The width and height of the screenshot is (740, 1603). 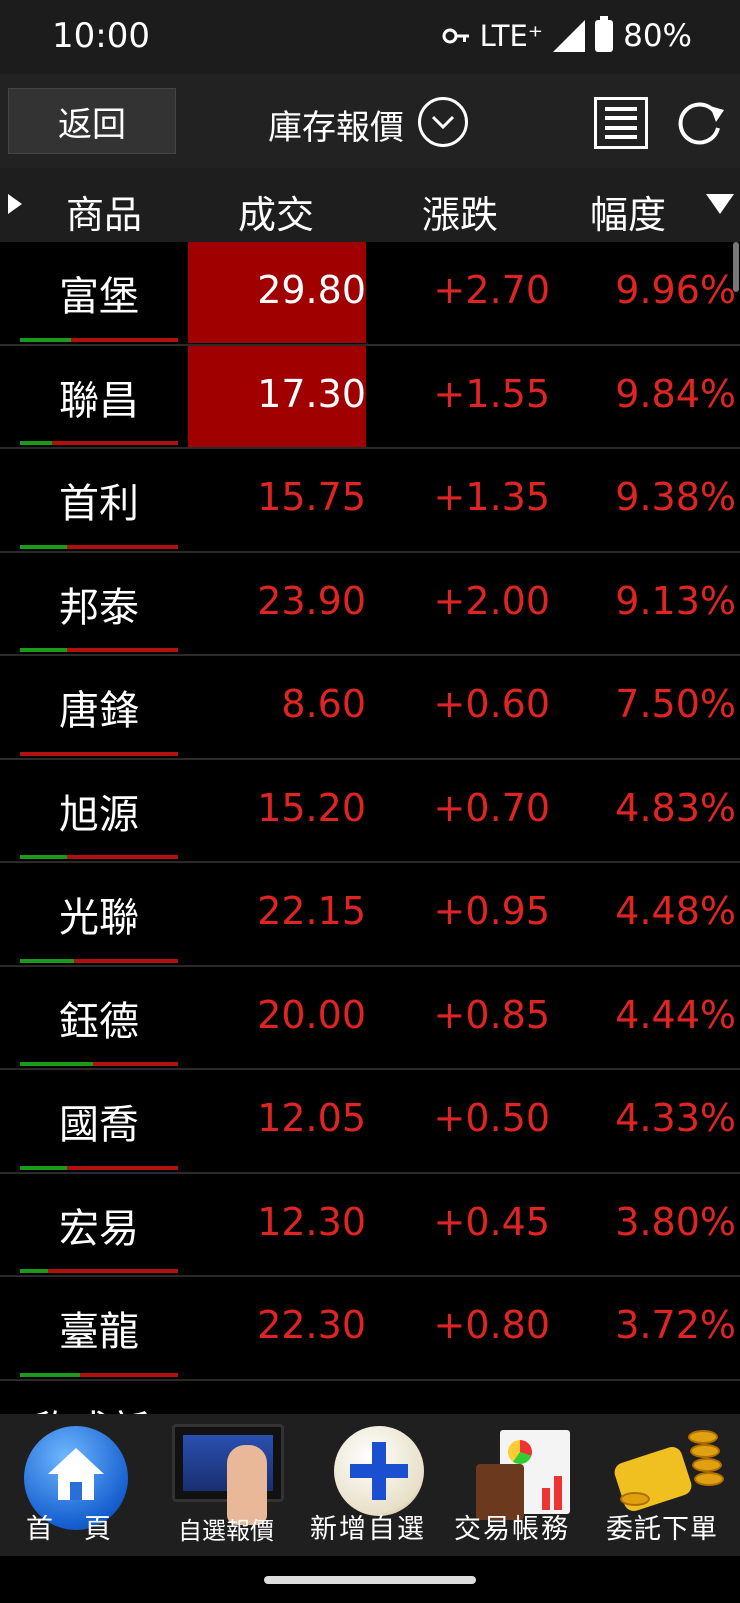 I want to click on stock-name: 光聯, so click(x=99, y=918).